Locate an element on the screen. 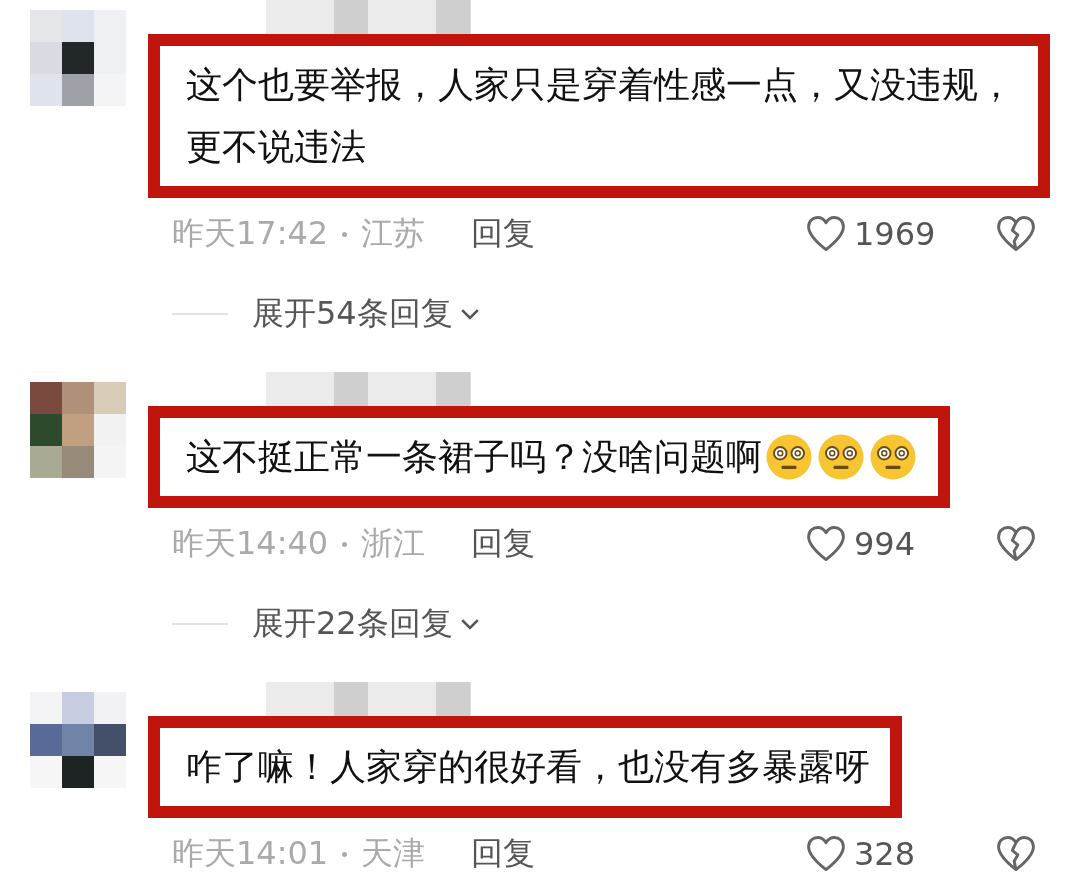 The height and width of the screenshot is (880, 1080). comment-location: 浙江 is located at coordinates (393, 543).